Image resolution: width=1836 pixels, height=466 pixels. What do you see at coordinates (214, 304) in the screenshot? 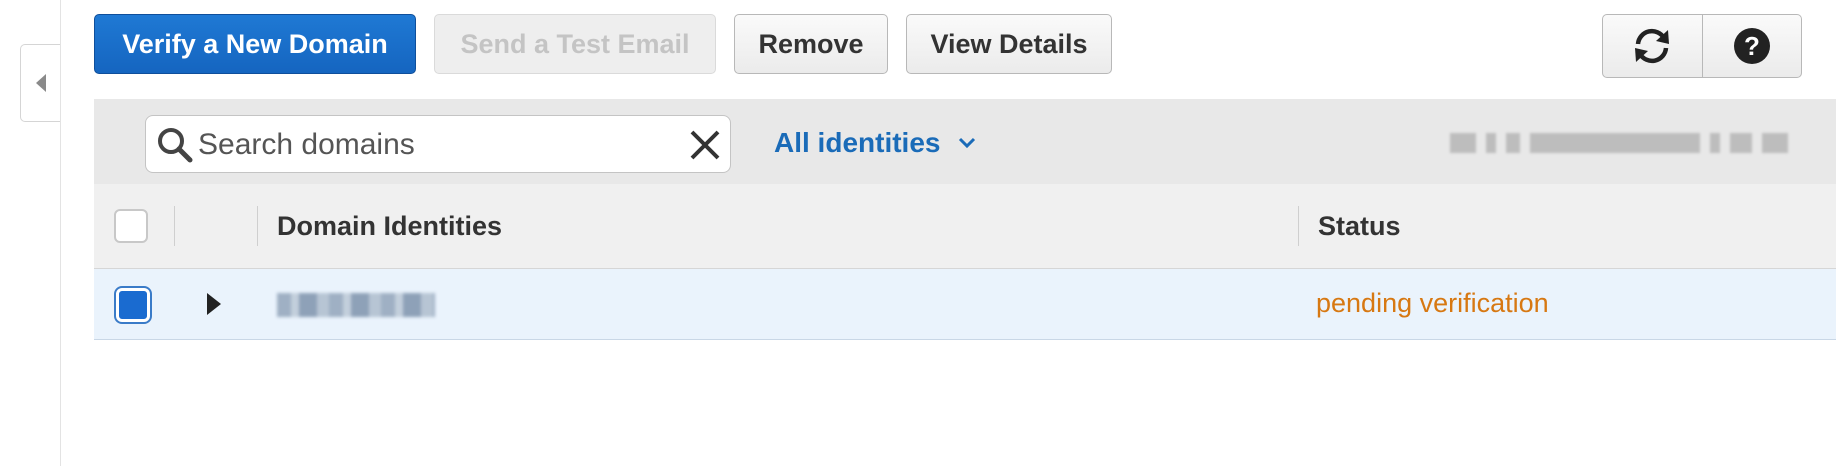
I see `expand-row-icon` at bounding box center [214, 304].